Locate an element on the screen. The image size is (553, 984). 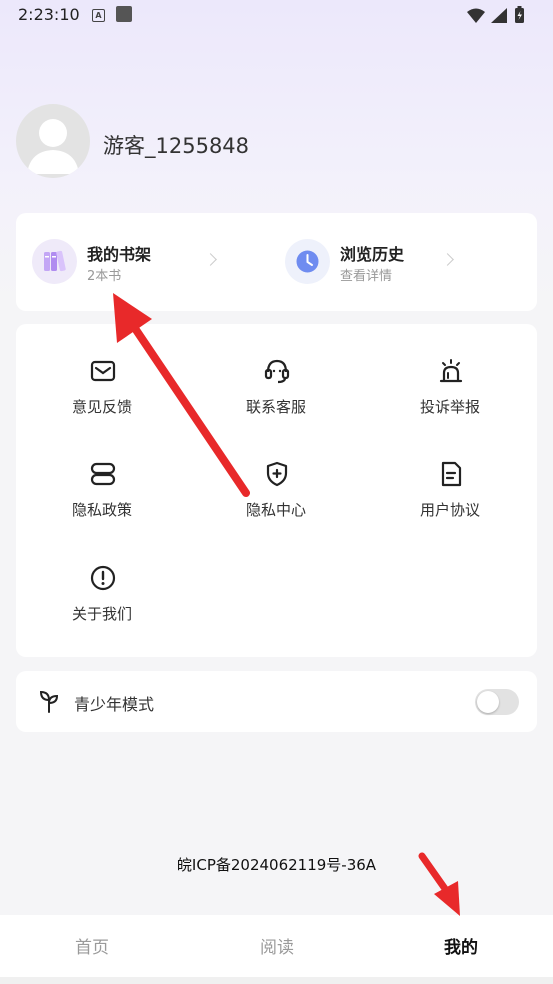
status-icons is located at coordinates (495, 14).